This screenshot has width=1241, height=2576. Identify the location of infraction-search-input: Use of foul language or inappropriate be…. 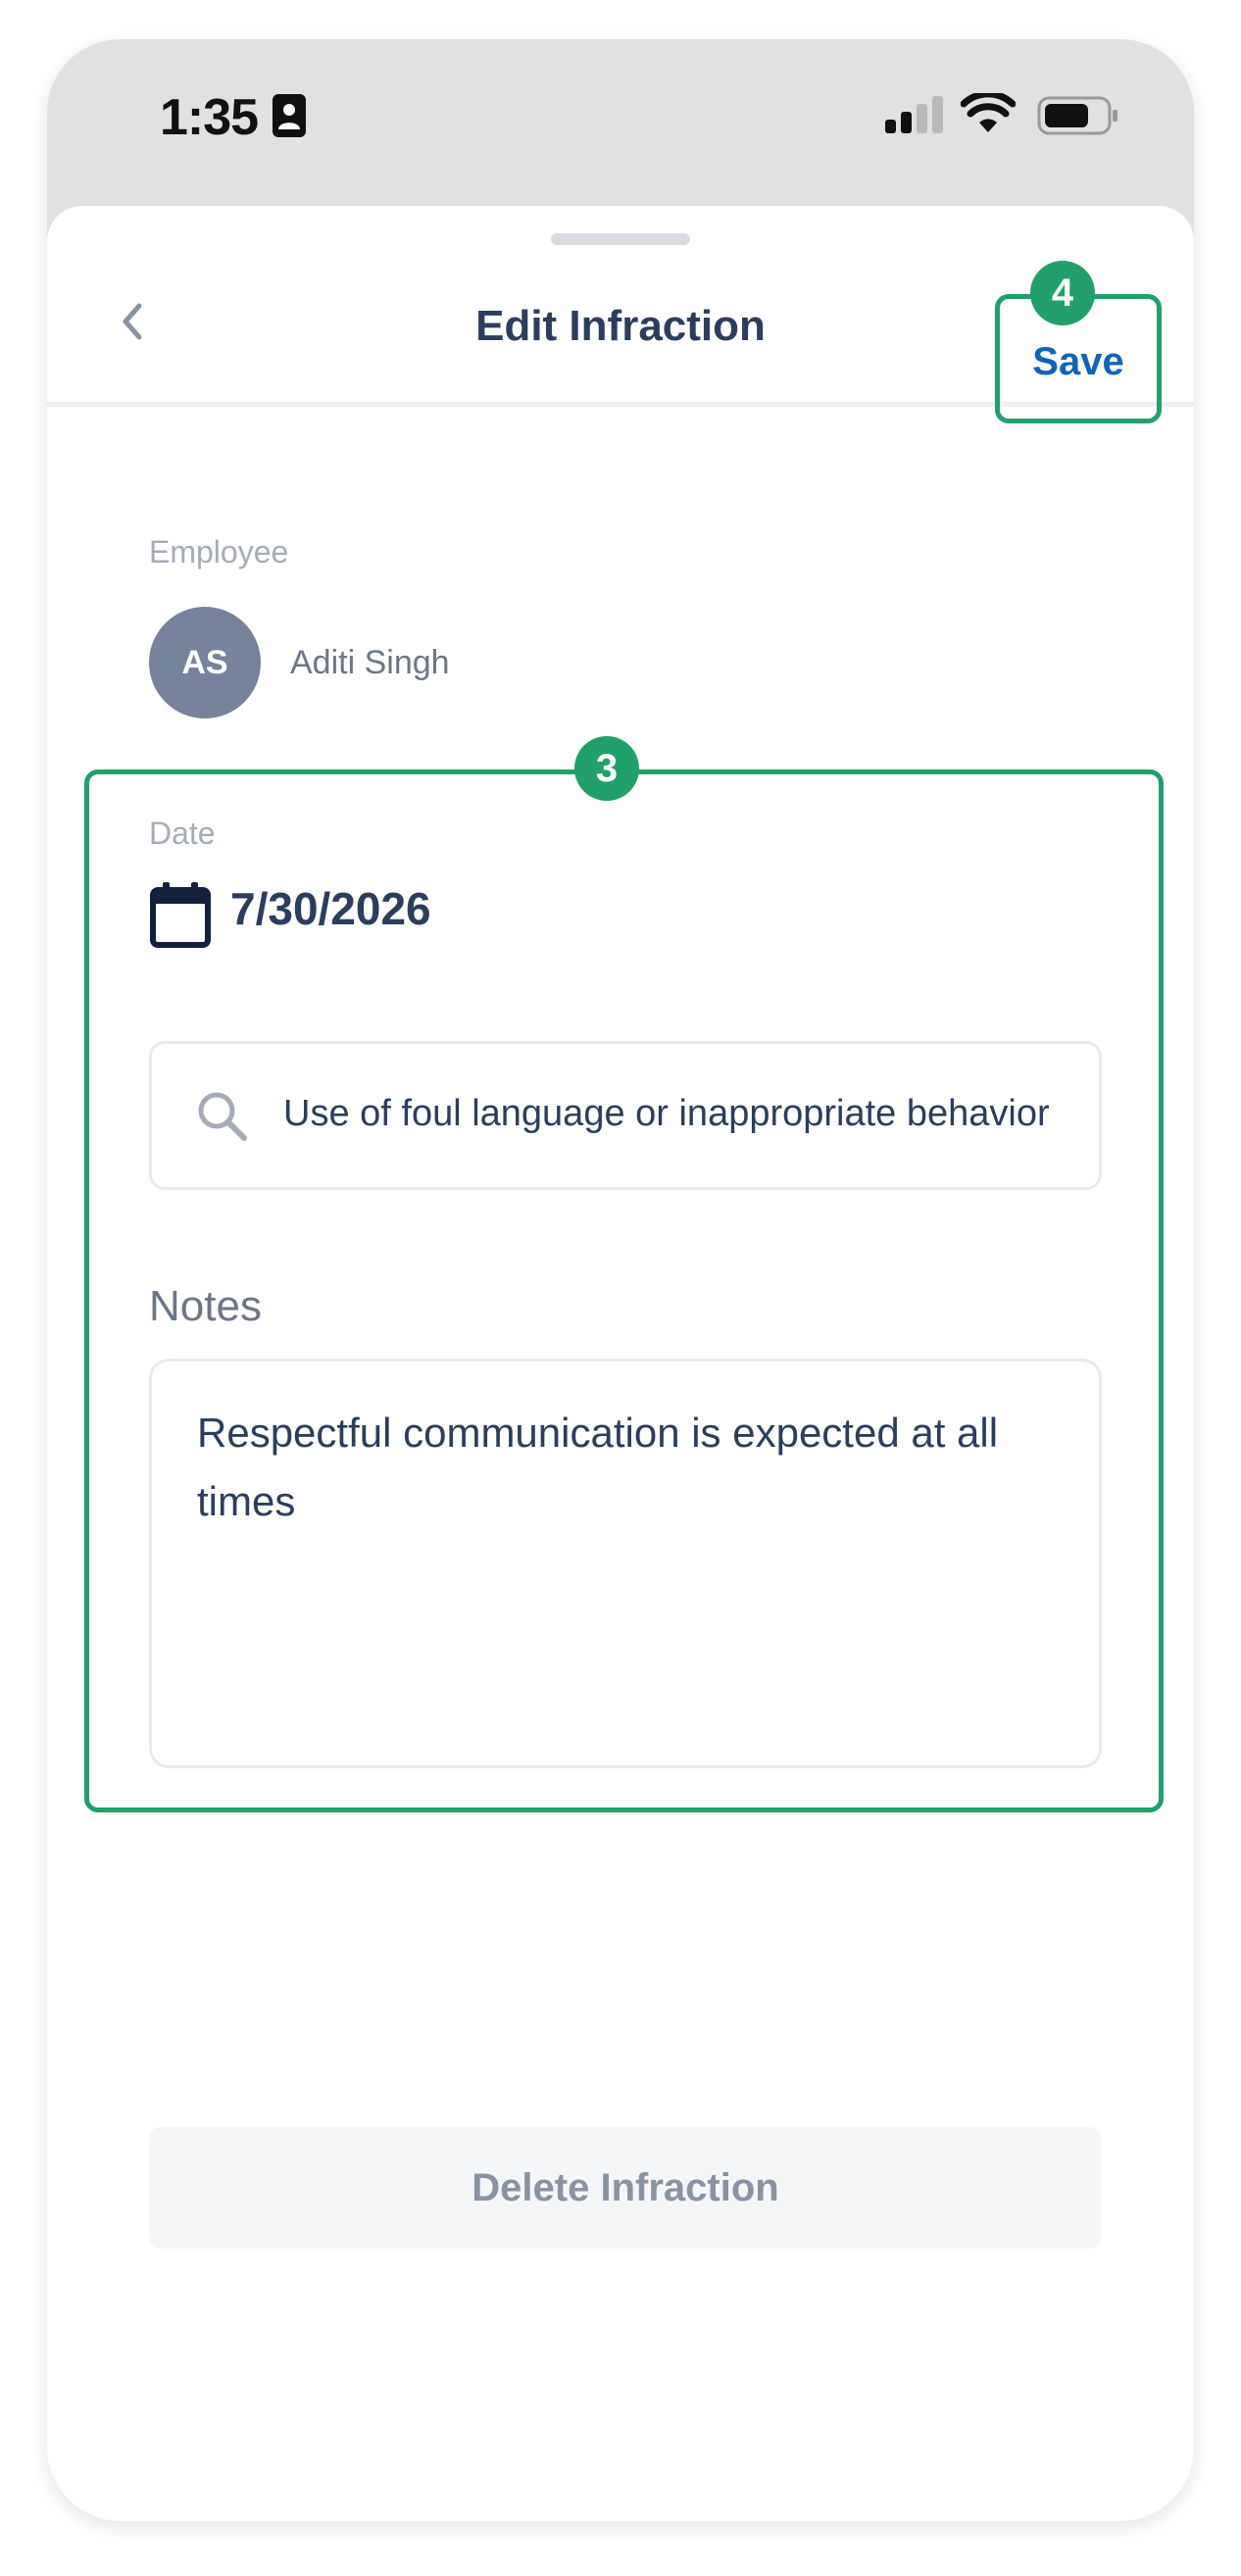
(626, 1115).